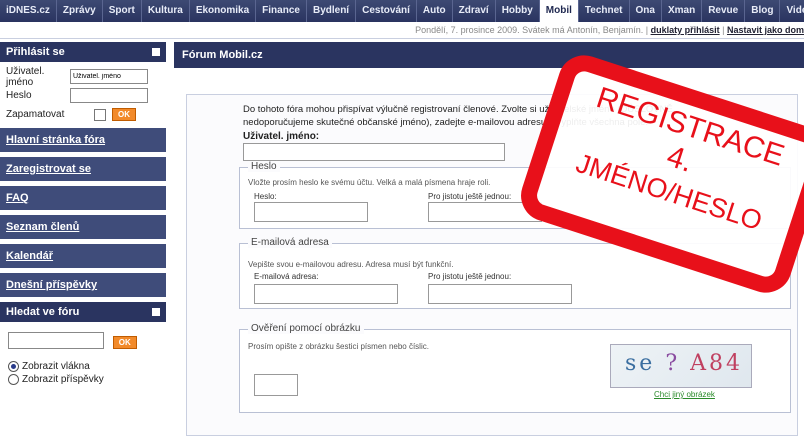  What do you see at coordinates (374, 152) in the screenshot?
I see `username-field` at bounding box center [374, 152].